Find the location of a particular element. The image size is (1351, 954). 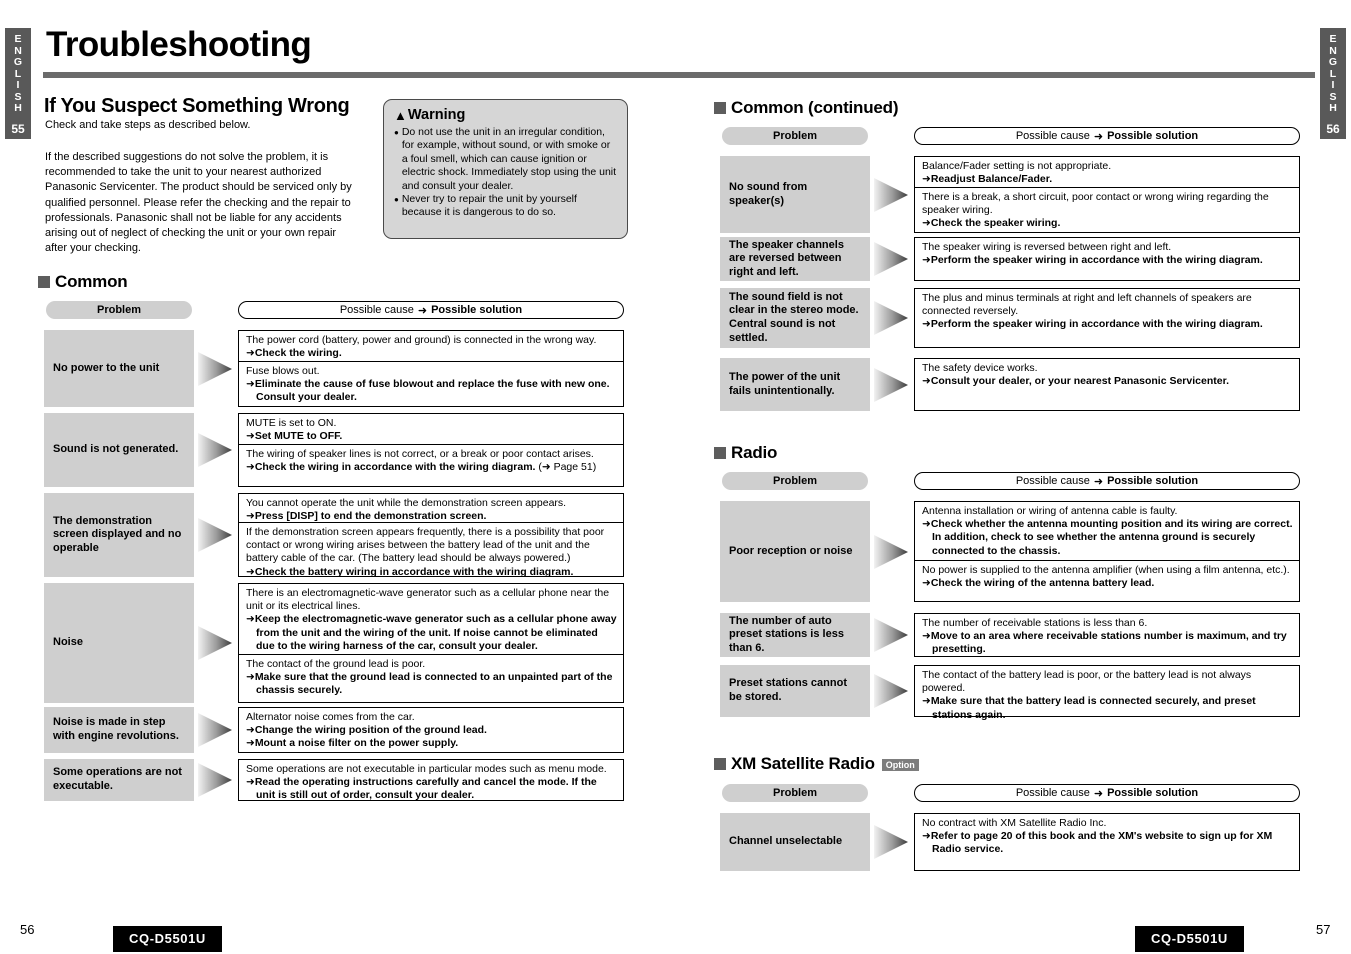

section-heading-common_continued: Common (continued) is located at coordinates (806, 108).